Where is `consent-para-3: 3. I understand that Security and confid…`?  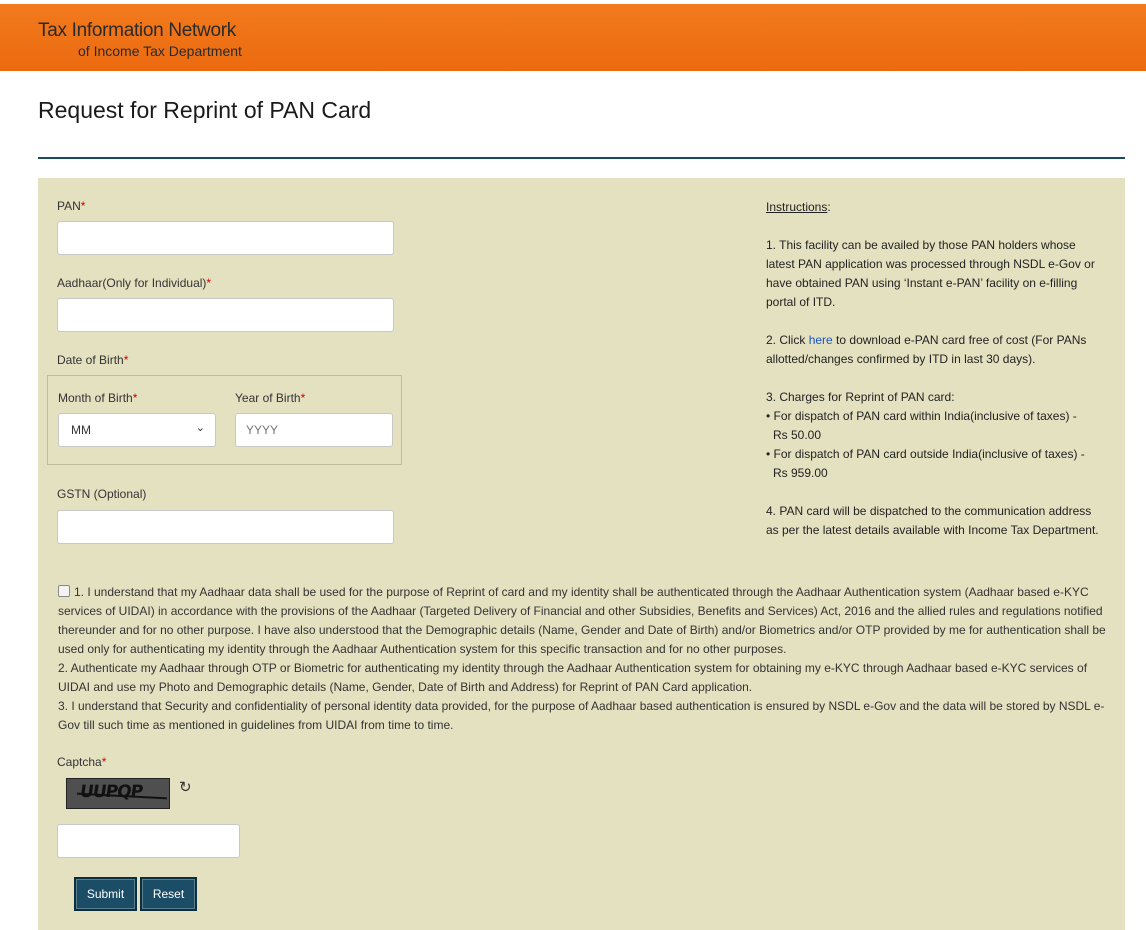
consent-para-3: 3. I understand that Security and confid… is located at coordinates (581, 715).